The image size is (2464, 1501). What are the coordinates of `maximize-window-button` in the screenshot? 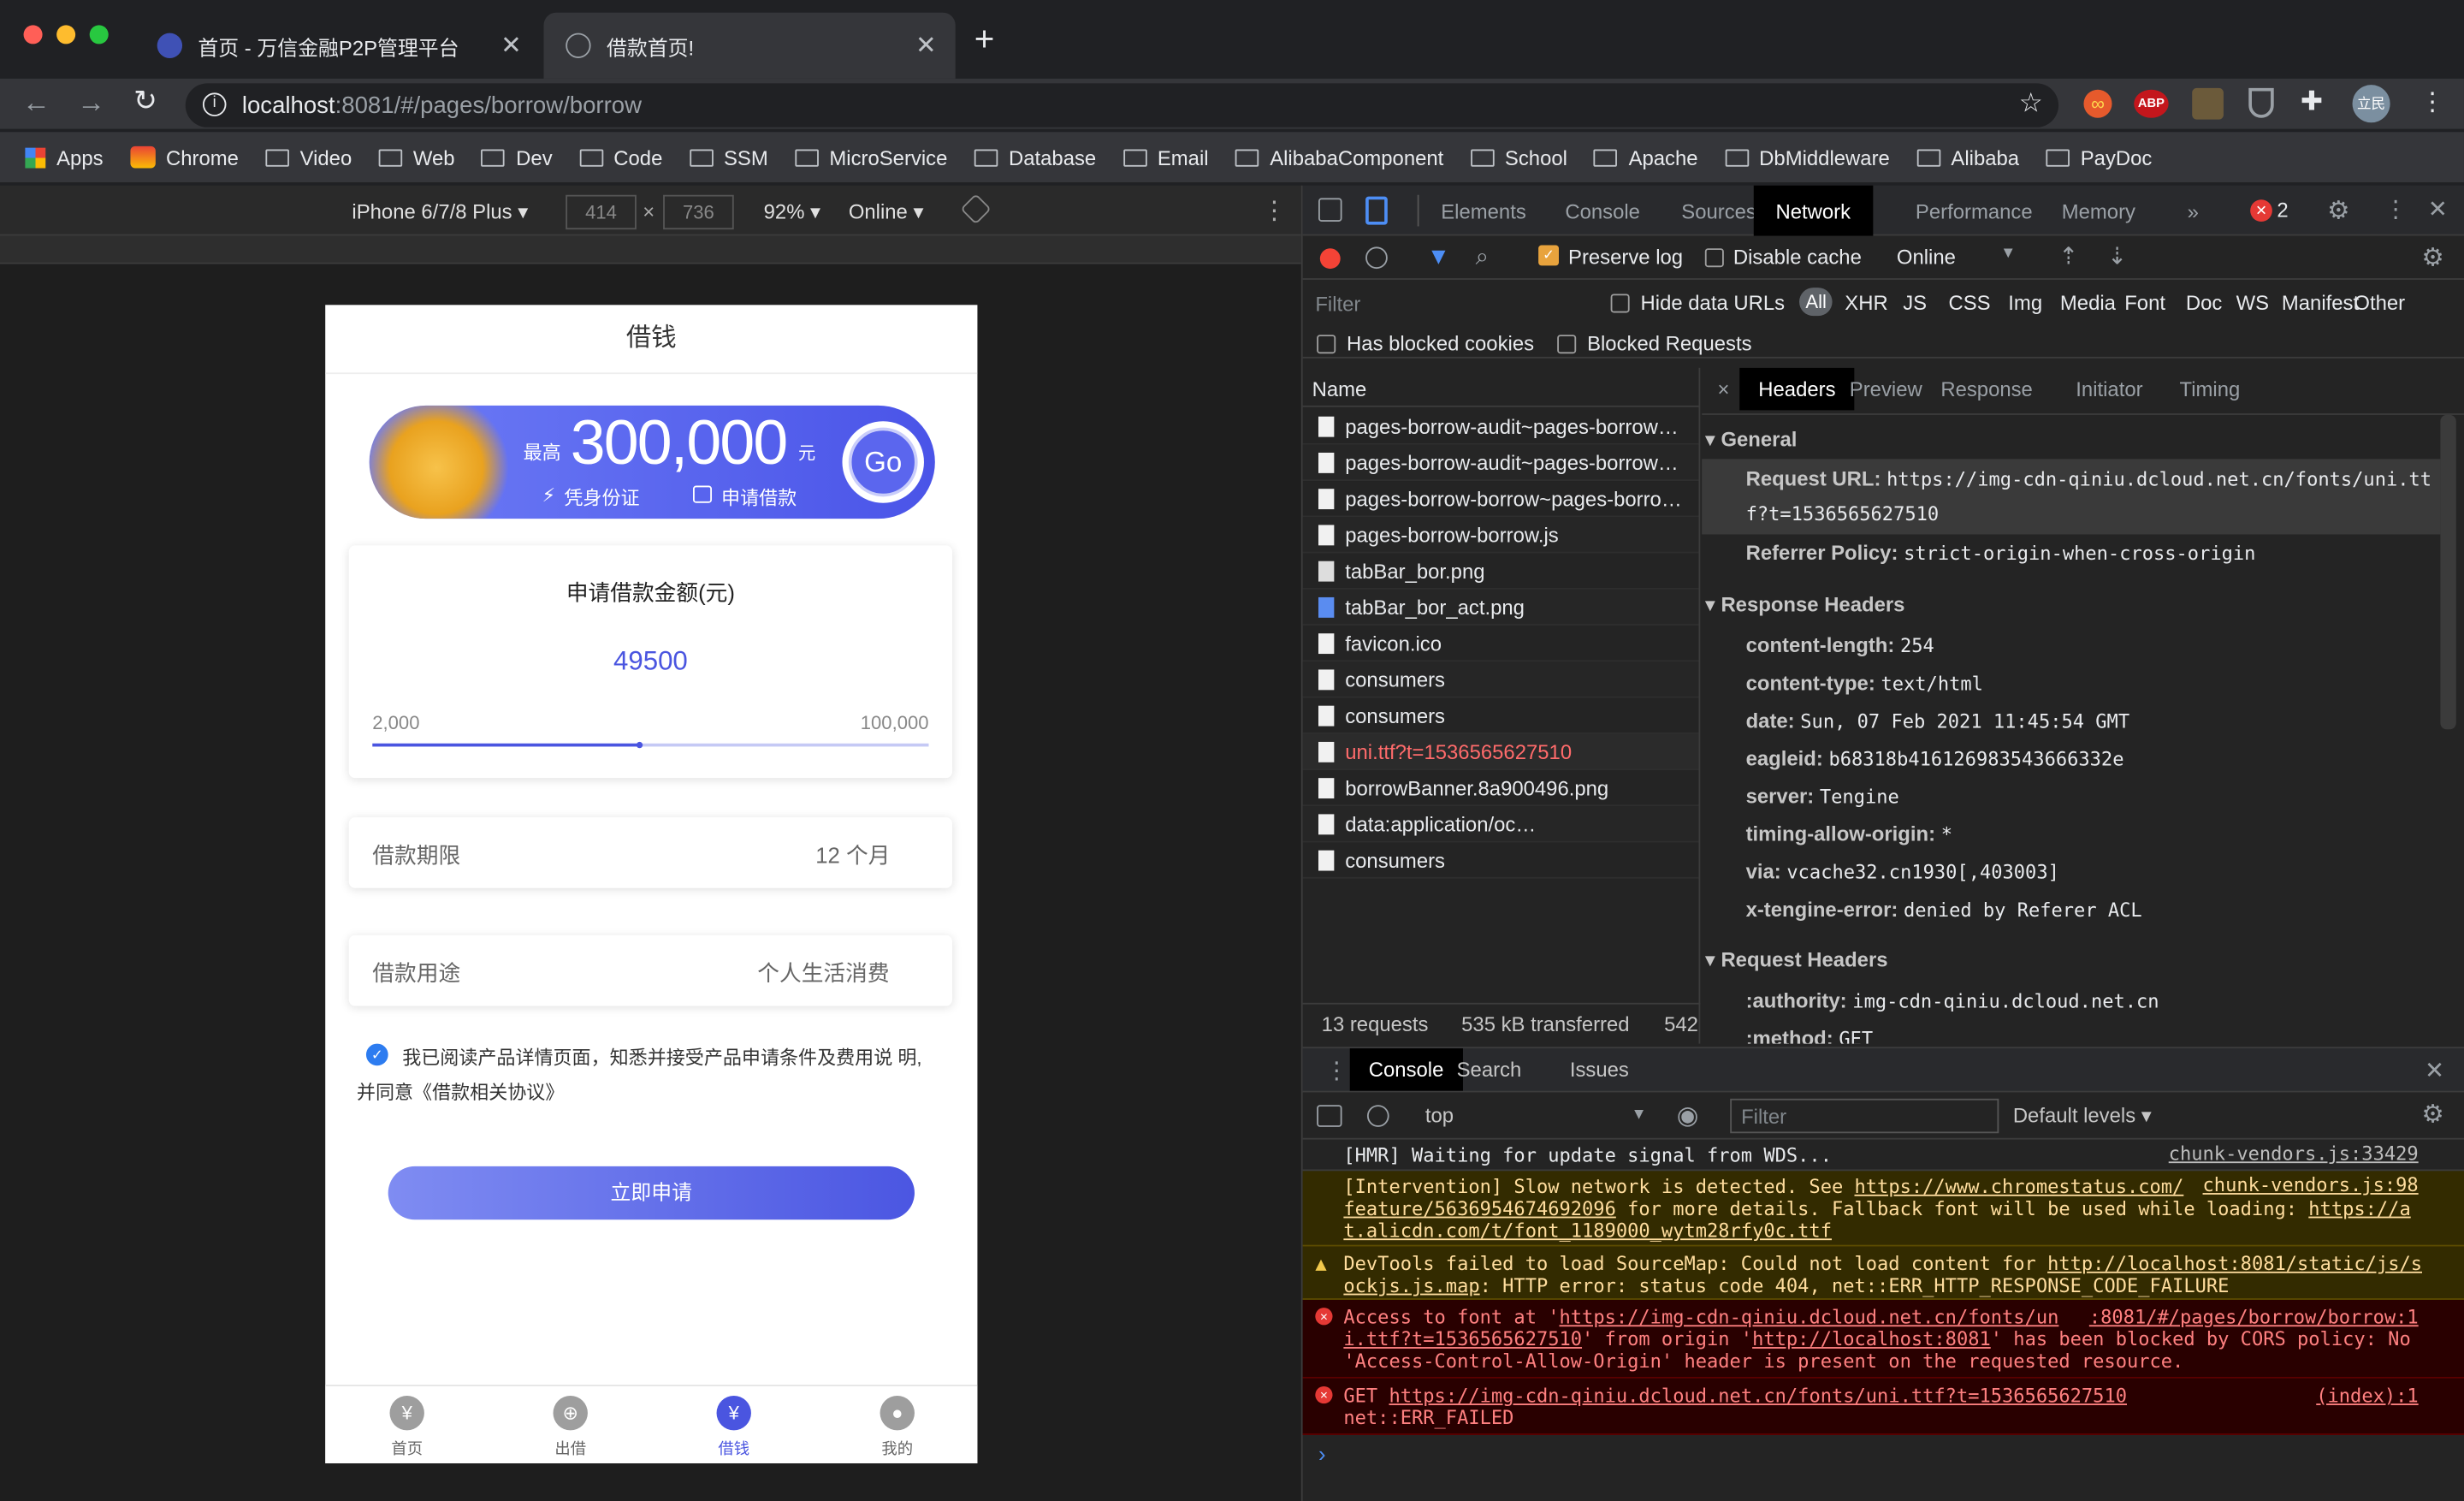 It's located at (99, 34).